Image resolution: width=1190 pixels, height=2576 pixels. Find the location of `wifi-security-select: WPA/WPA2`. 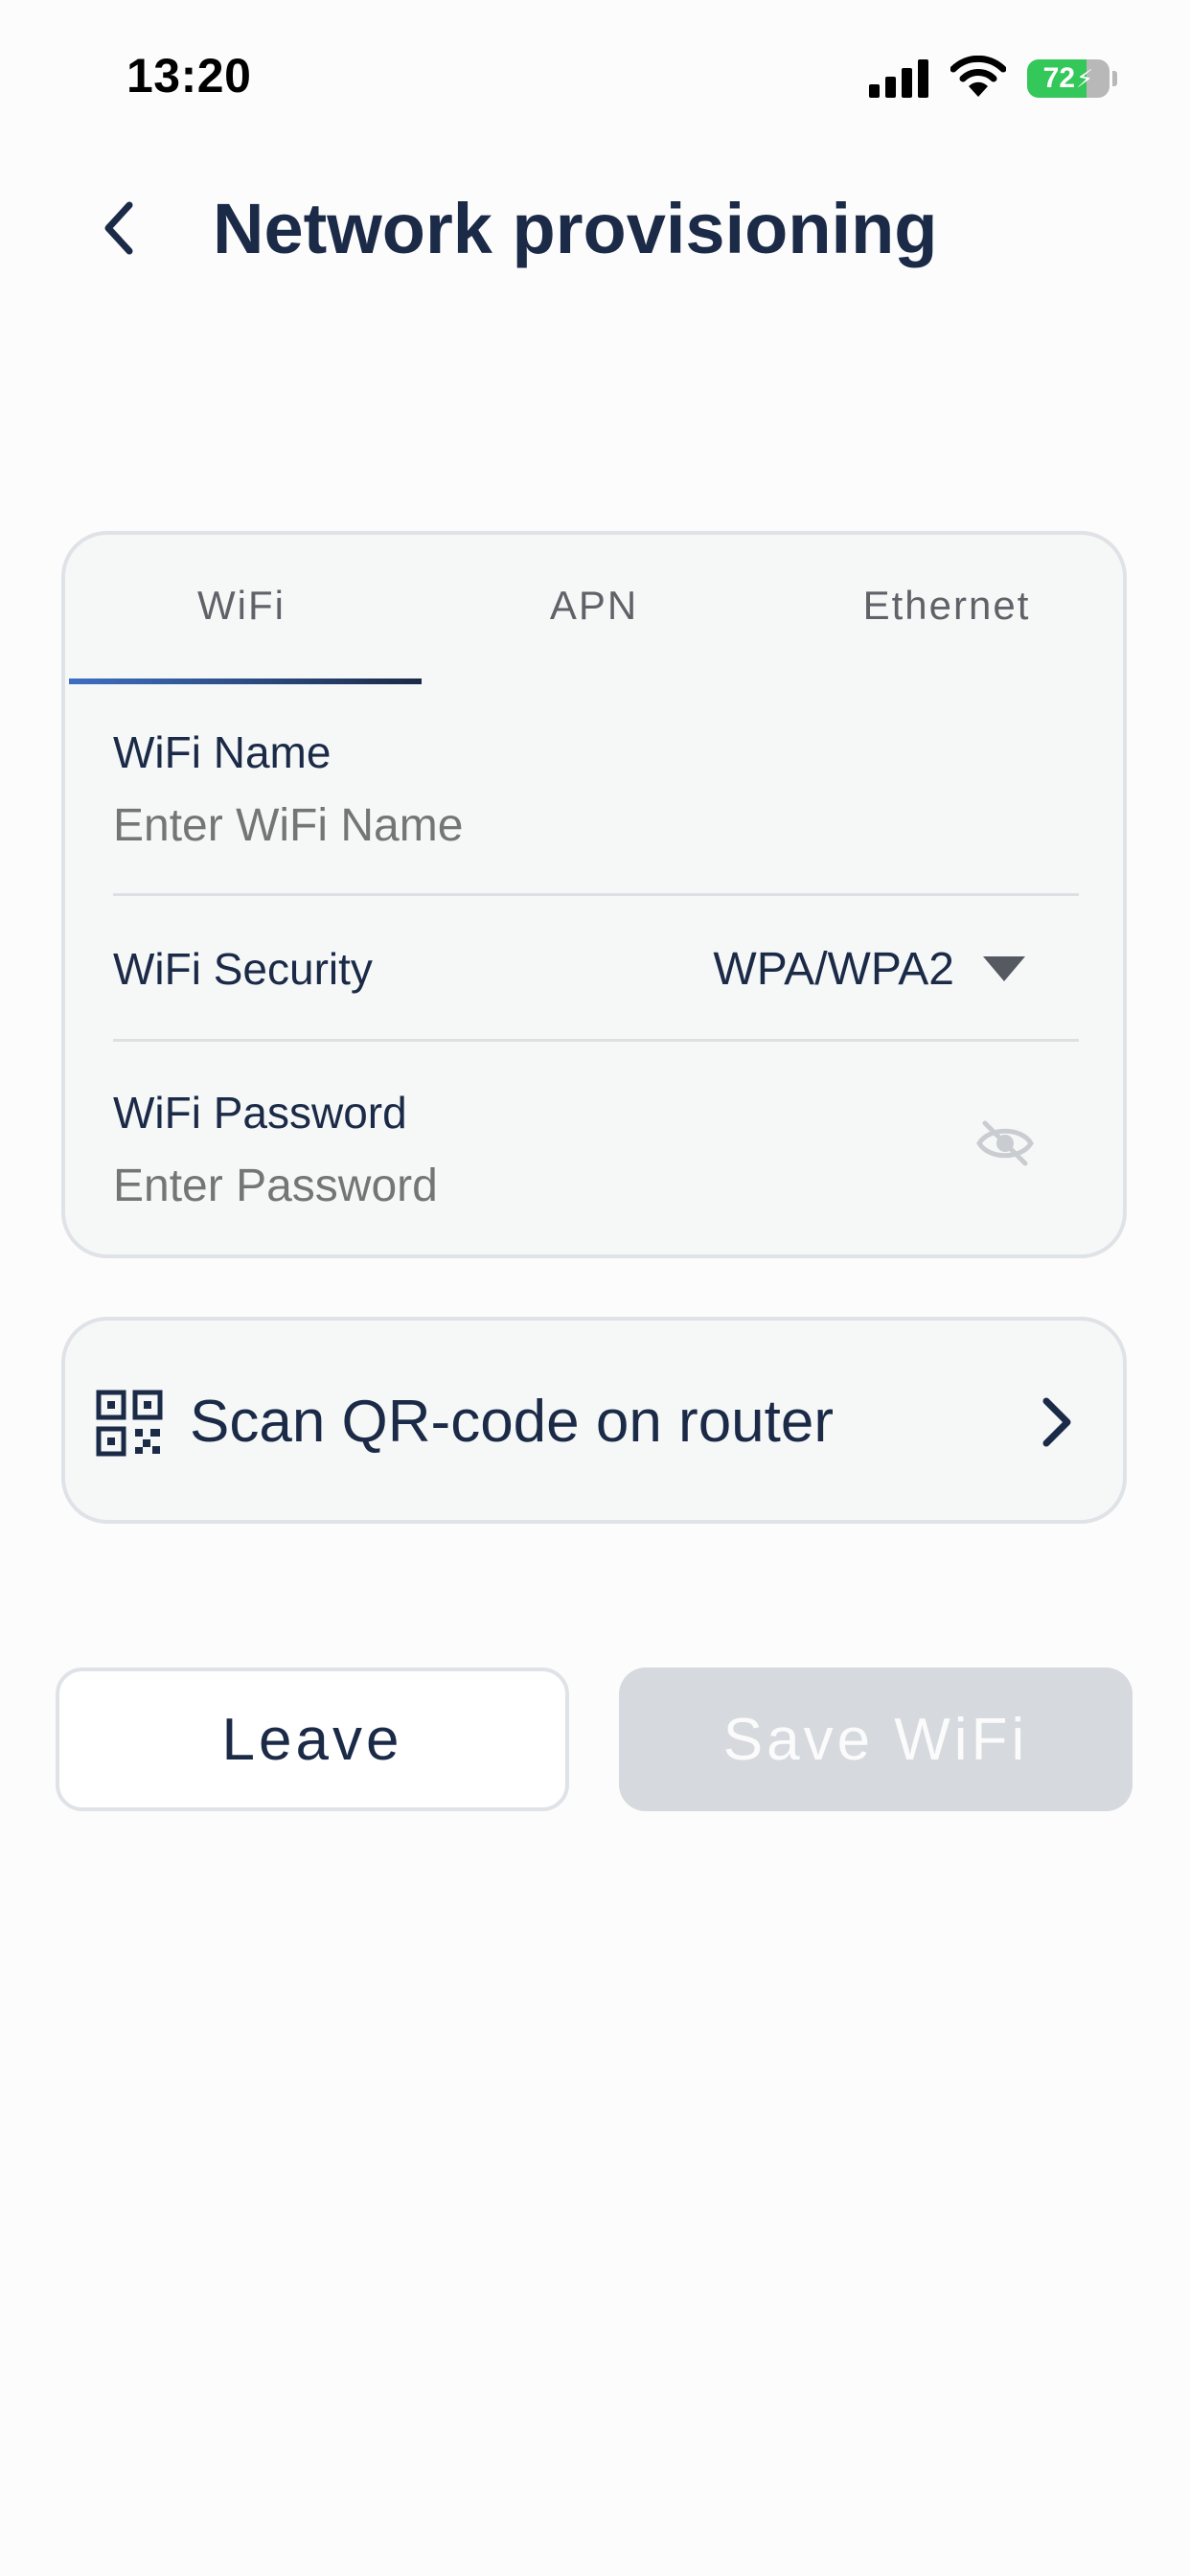

wifi-security-select: WPA/WPA2 is located at coordinates (834, 969).